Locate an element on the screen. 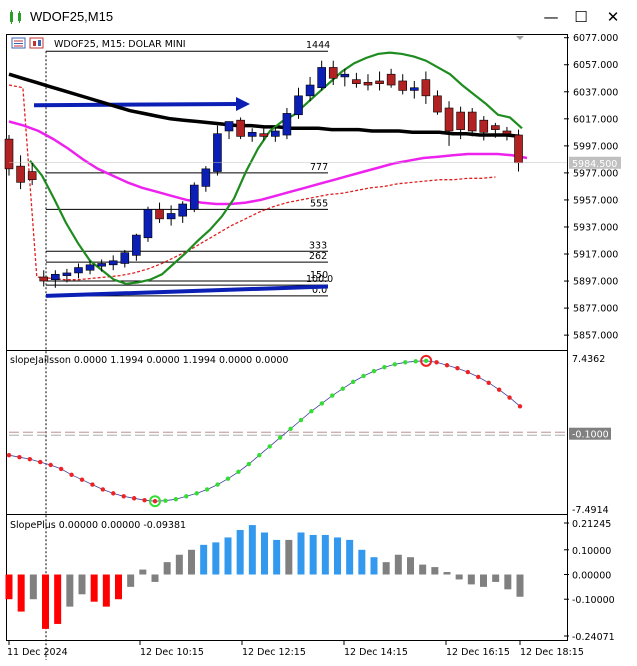 This screenshot has height=666, width=637. scroll-marker-icon is located at coordinates (520, 38).